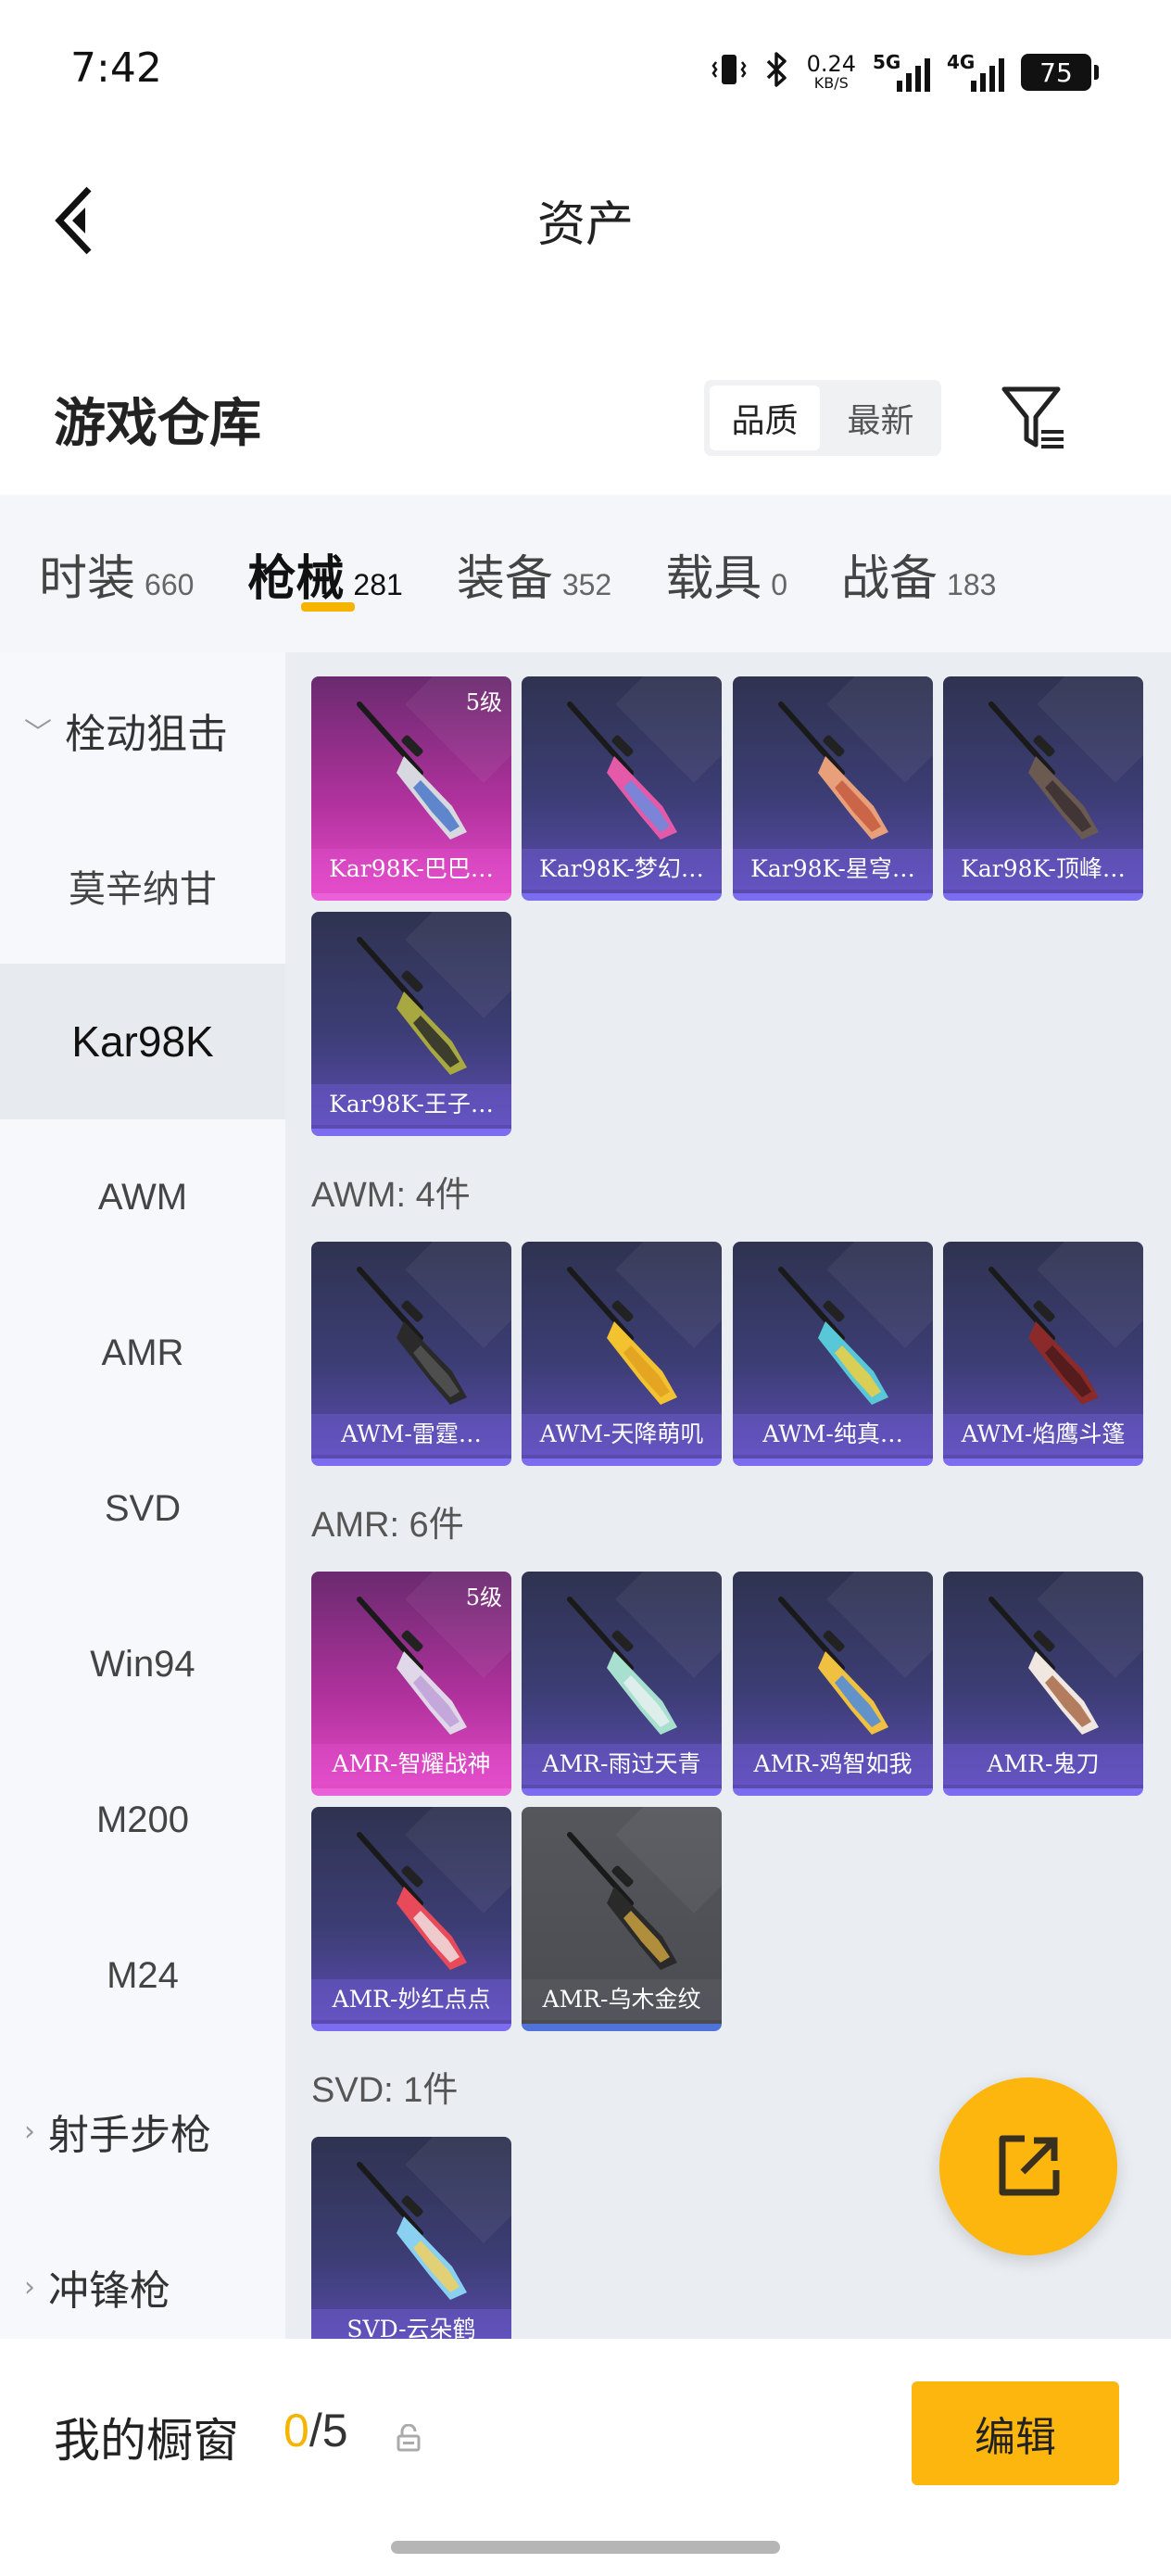 The width and height of the screenshot is (1171, 2576). What do you see at coordinates (902, 72) in the screenshot?
I see `signal-5g-icon: 5G` at bounding box center [902, 72].